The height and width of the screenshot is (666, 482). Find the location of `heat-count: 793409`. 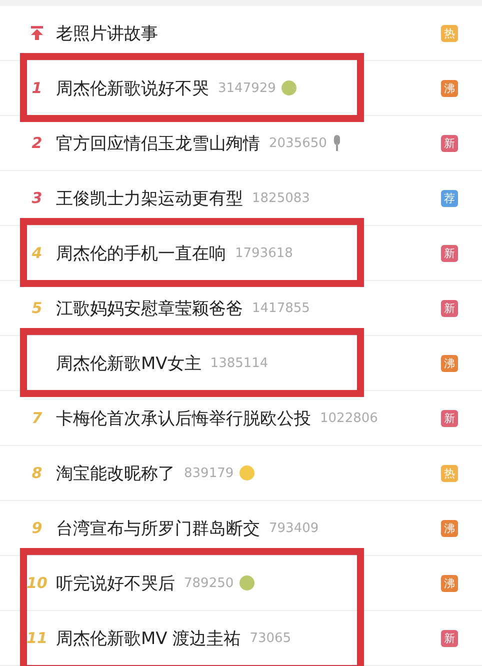

heat-count: 793409 is located at coordinates (294, 528).